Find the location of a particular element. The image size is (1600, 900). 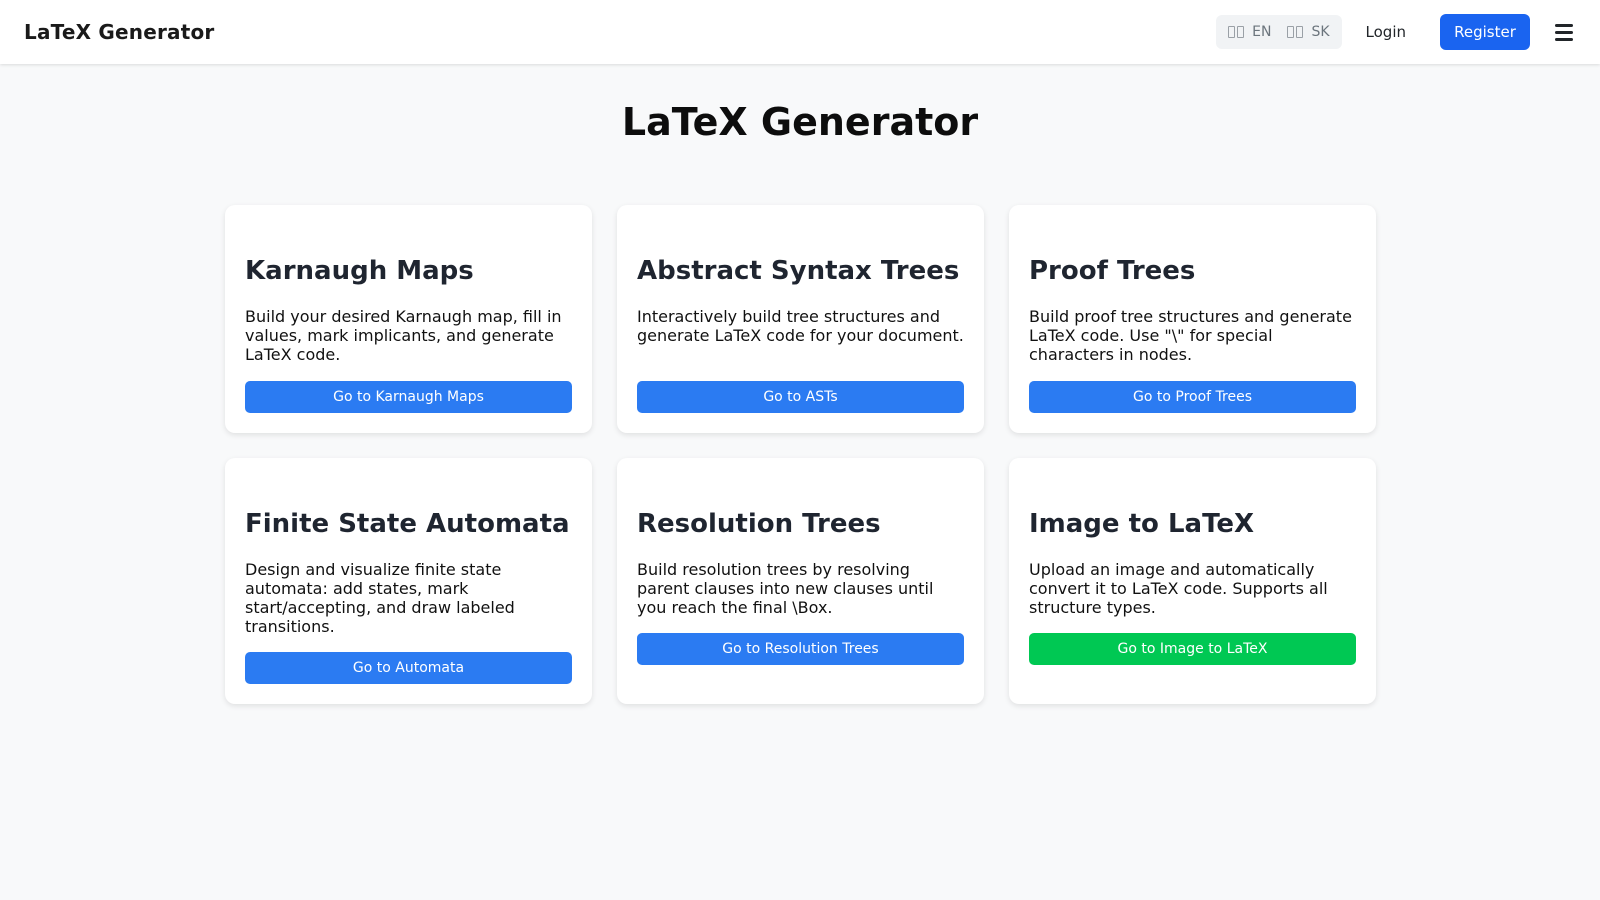

card-title: Image to LaTeX is located at coordinates (1142, 524).